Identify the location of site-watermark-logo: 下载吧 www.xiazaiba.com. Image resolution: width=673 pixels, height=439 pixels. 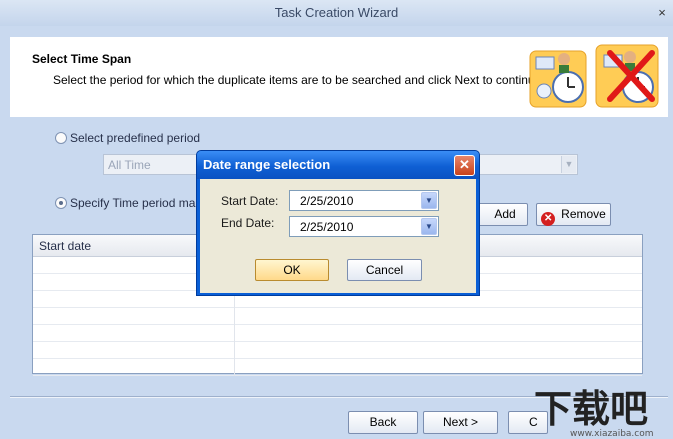
(594, 412).